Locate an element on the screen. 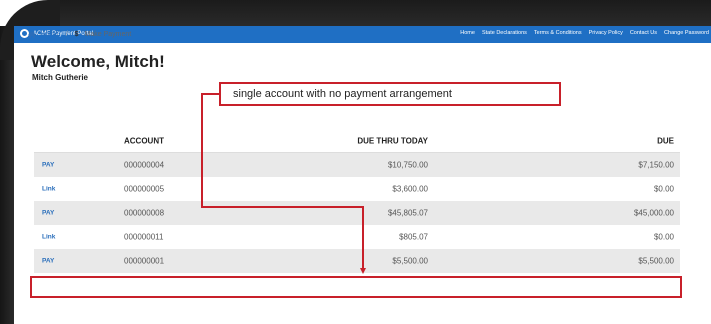 The width and height of the screenshot is (711, 324). breadcrumb-current: Make Payment is located at coordinates (108, 34).